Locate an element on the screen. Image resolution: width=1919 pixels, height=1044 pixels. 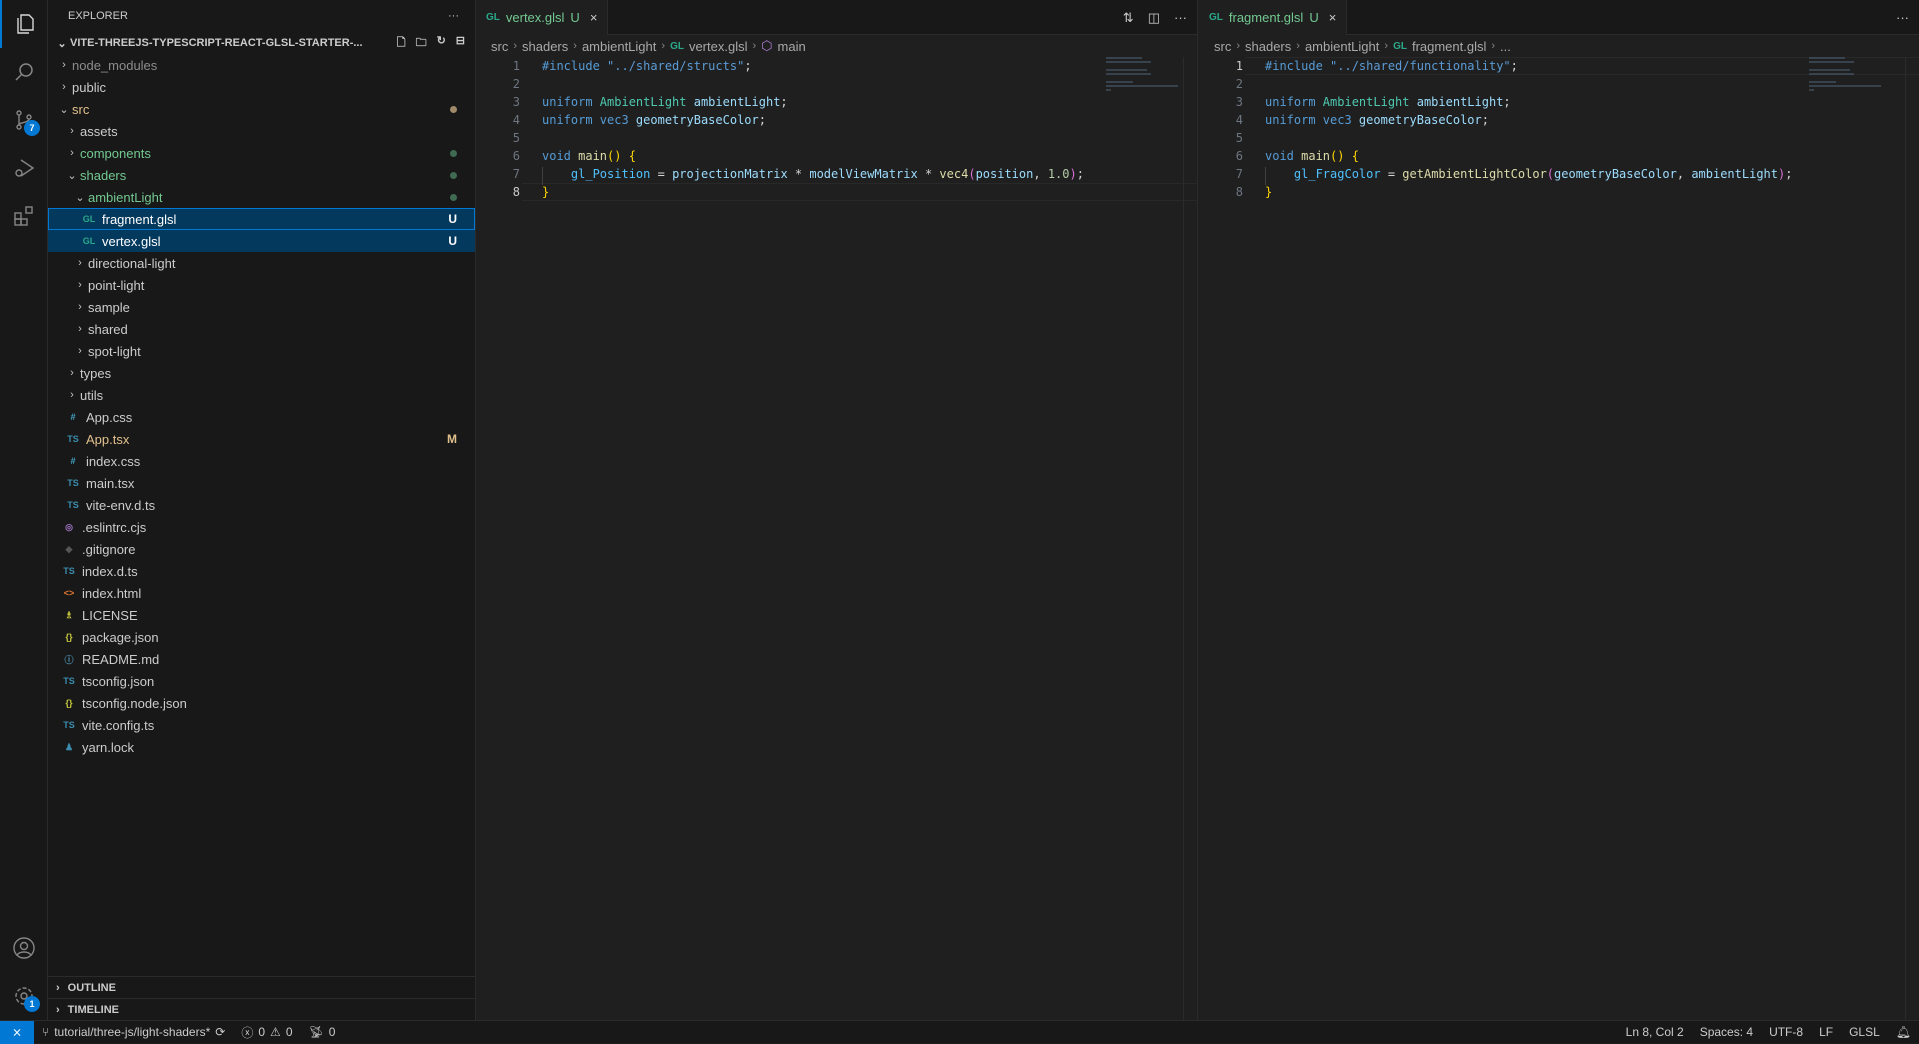
folder-item: › components is located at coordinates (261, 153).